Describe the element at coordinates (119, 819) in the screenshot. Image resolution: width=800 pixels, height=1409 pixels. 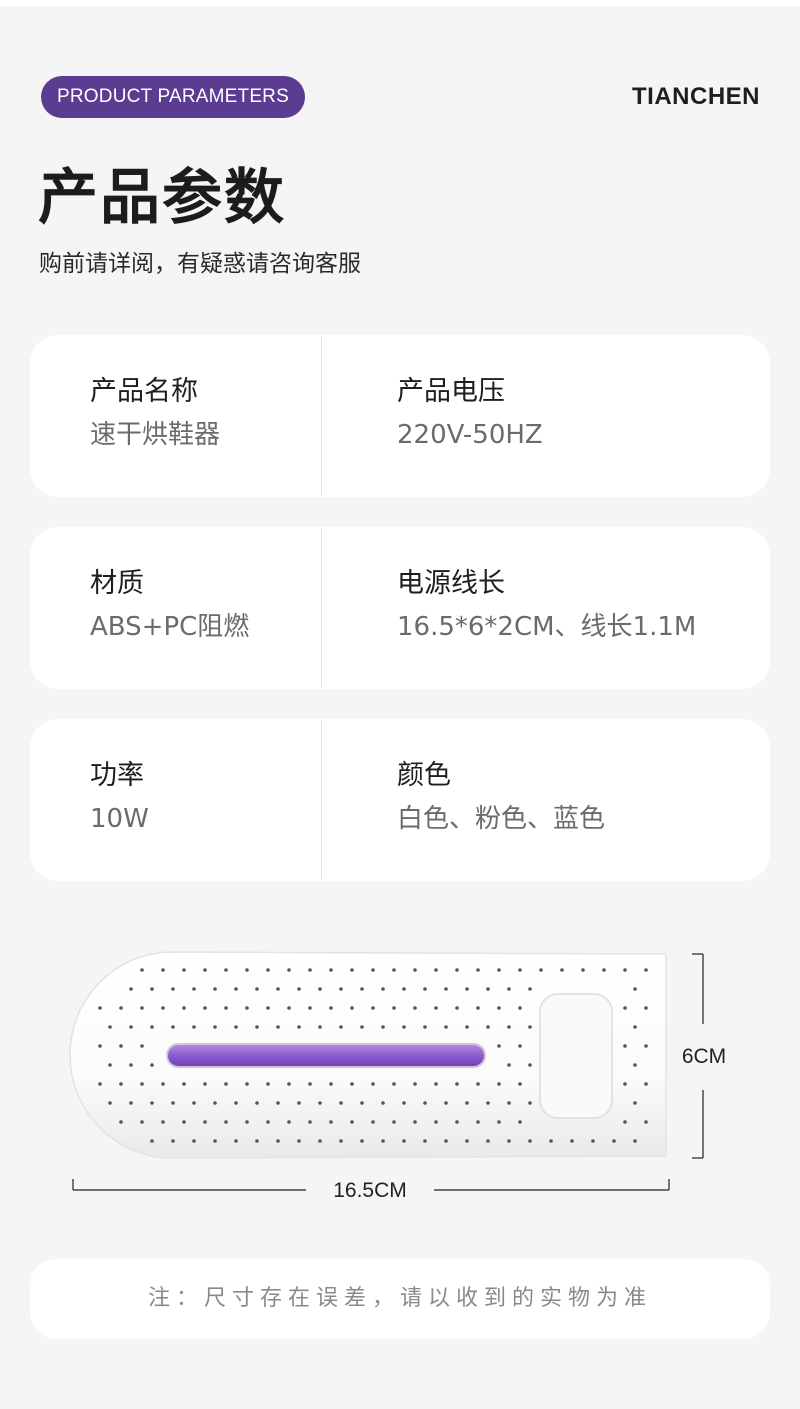
I see `param-value: 10W` at that location.